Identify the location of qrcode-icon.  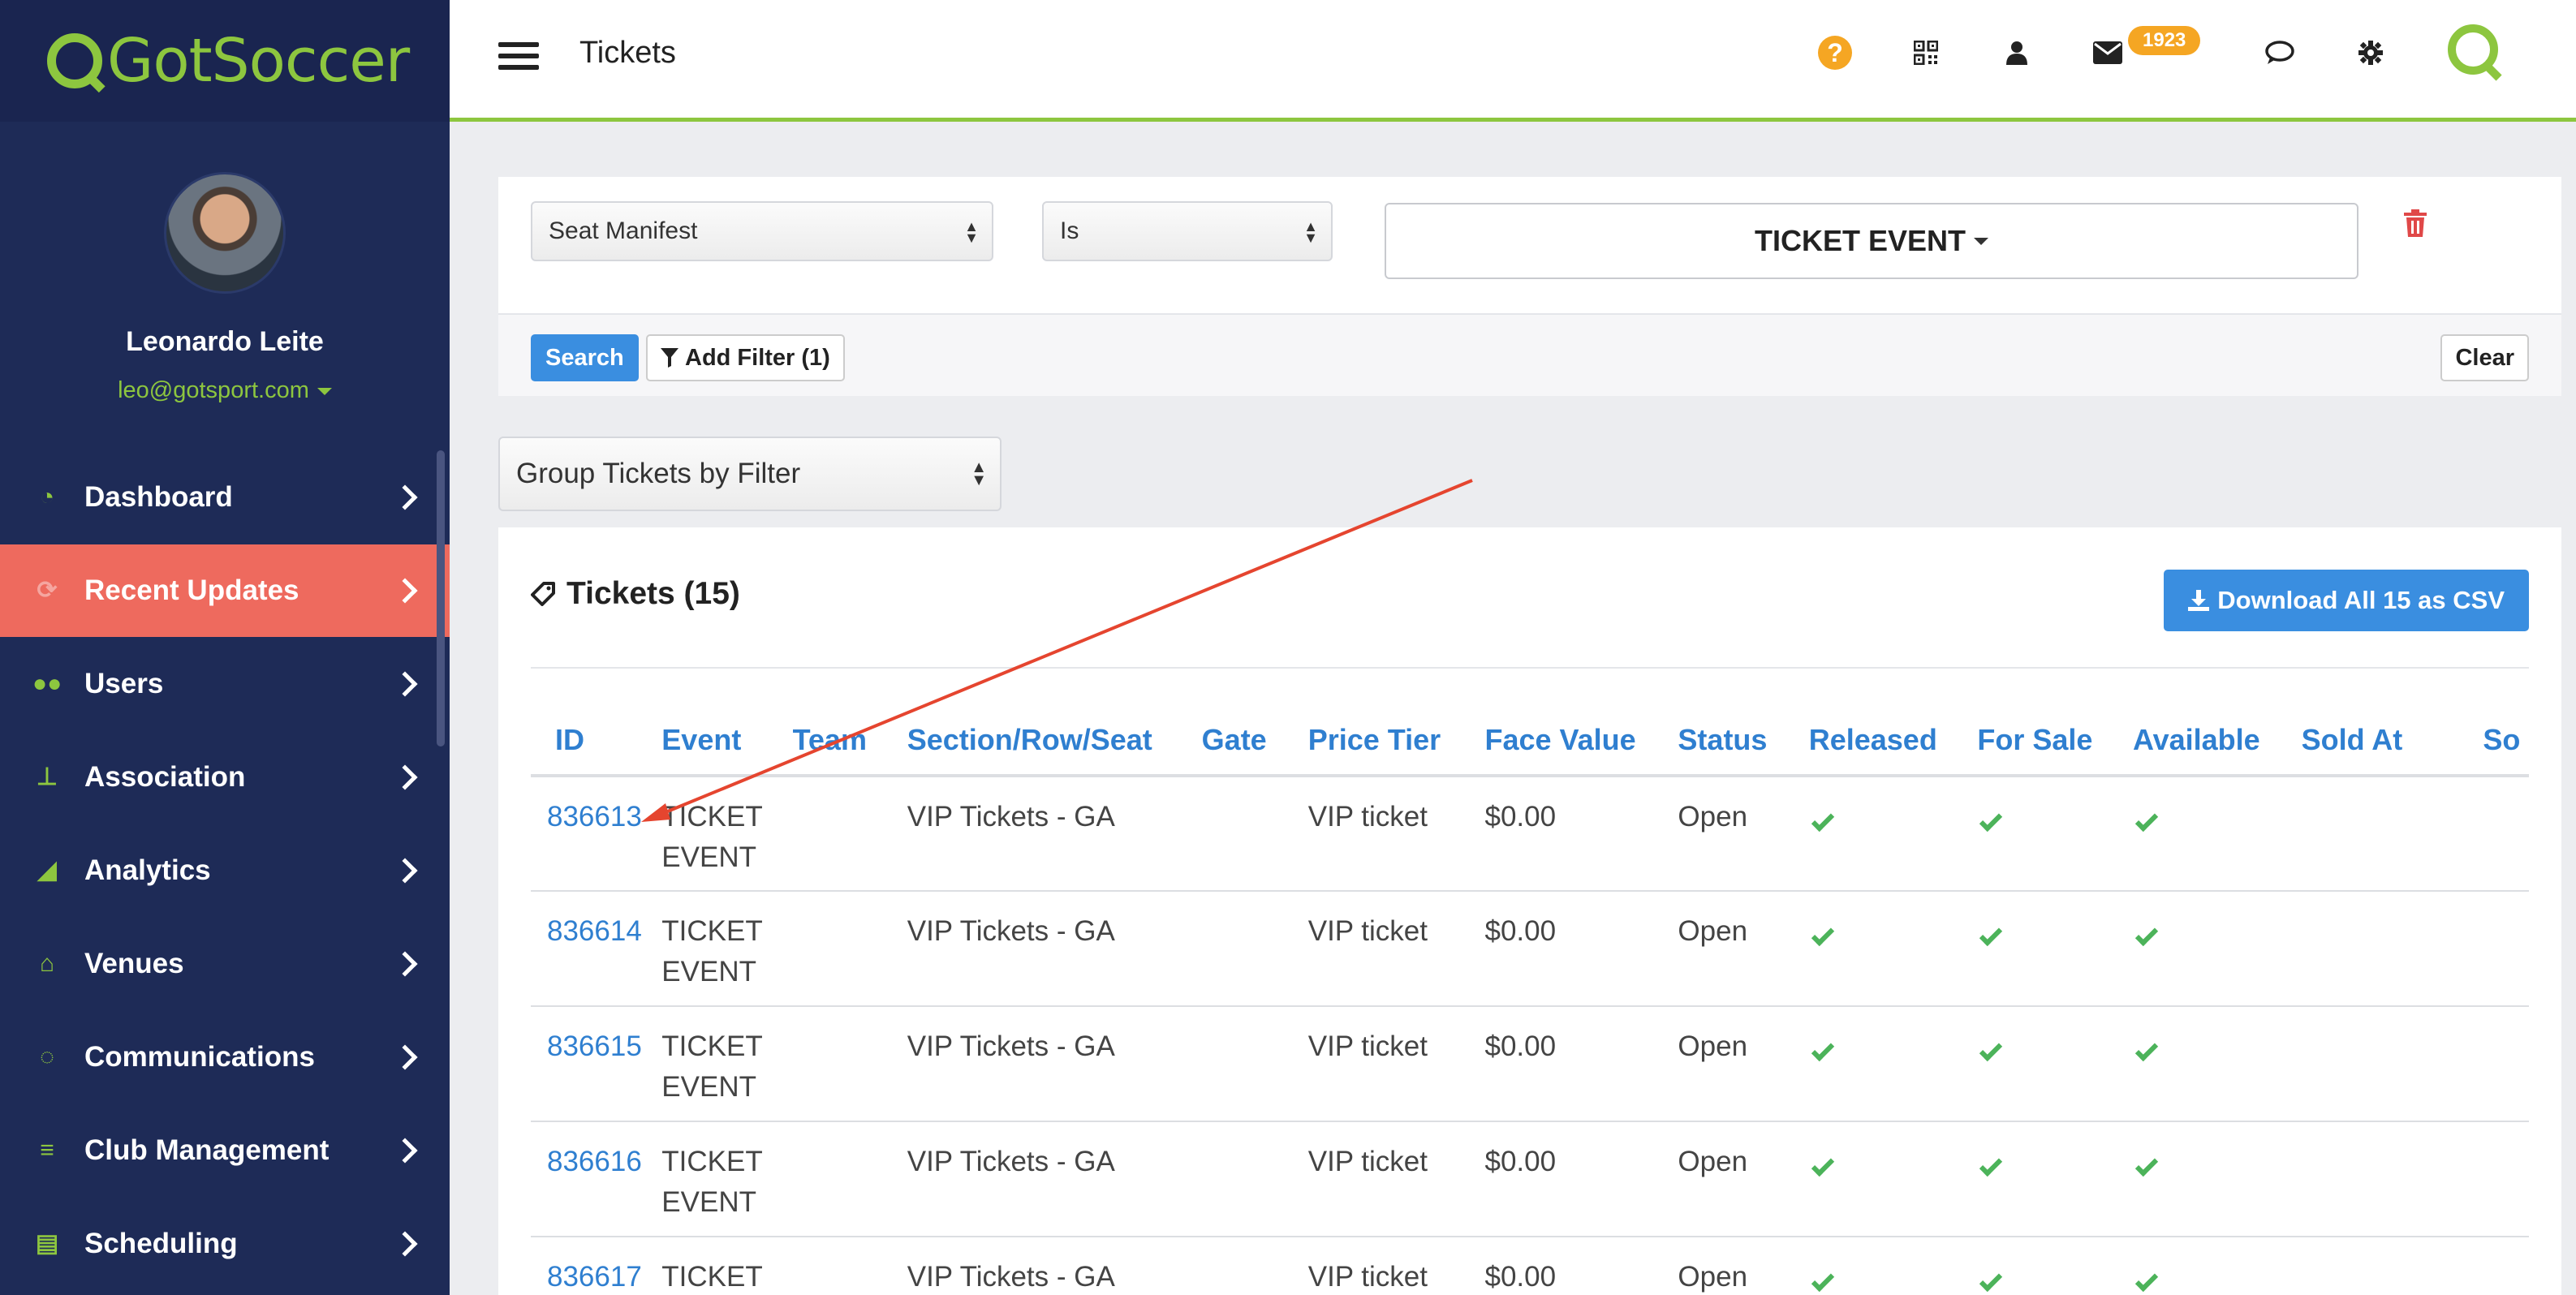
(1926, 52).